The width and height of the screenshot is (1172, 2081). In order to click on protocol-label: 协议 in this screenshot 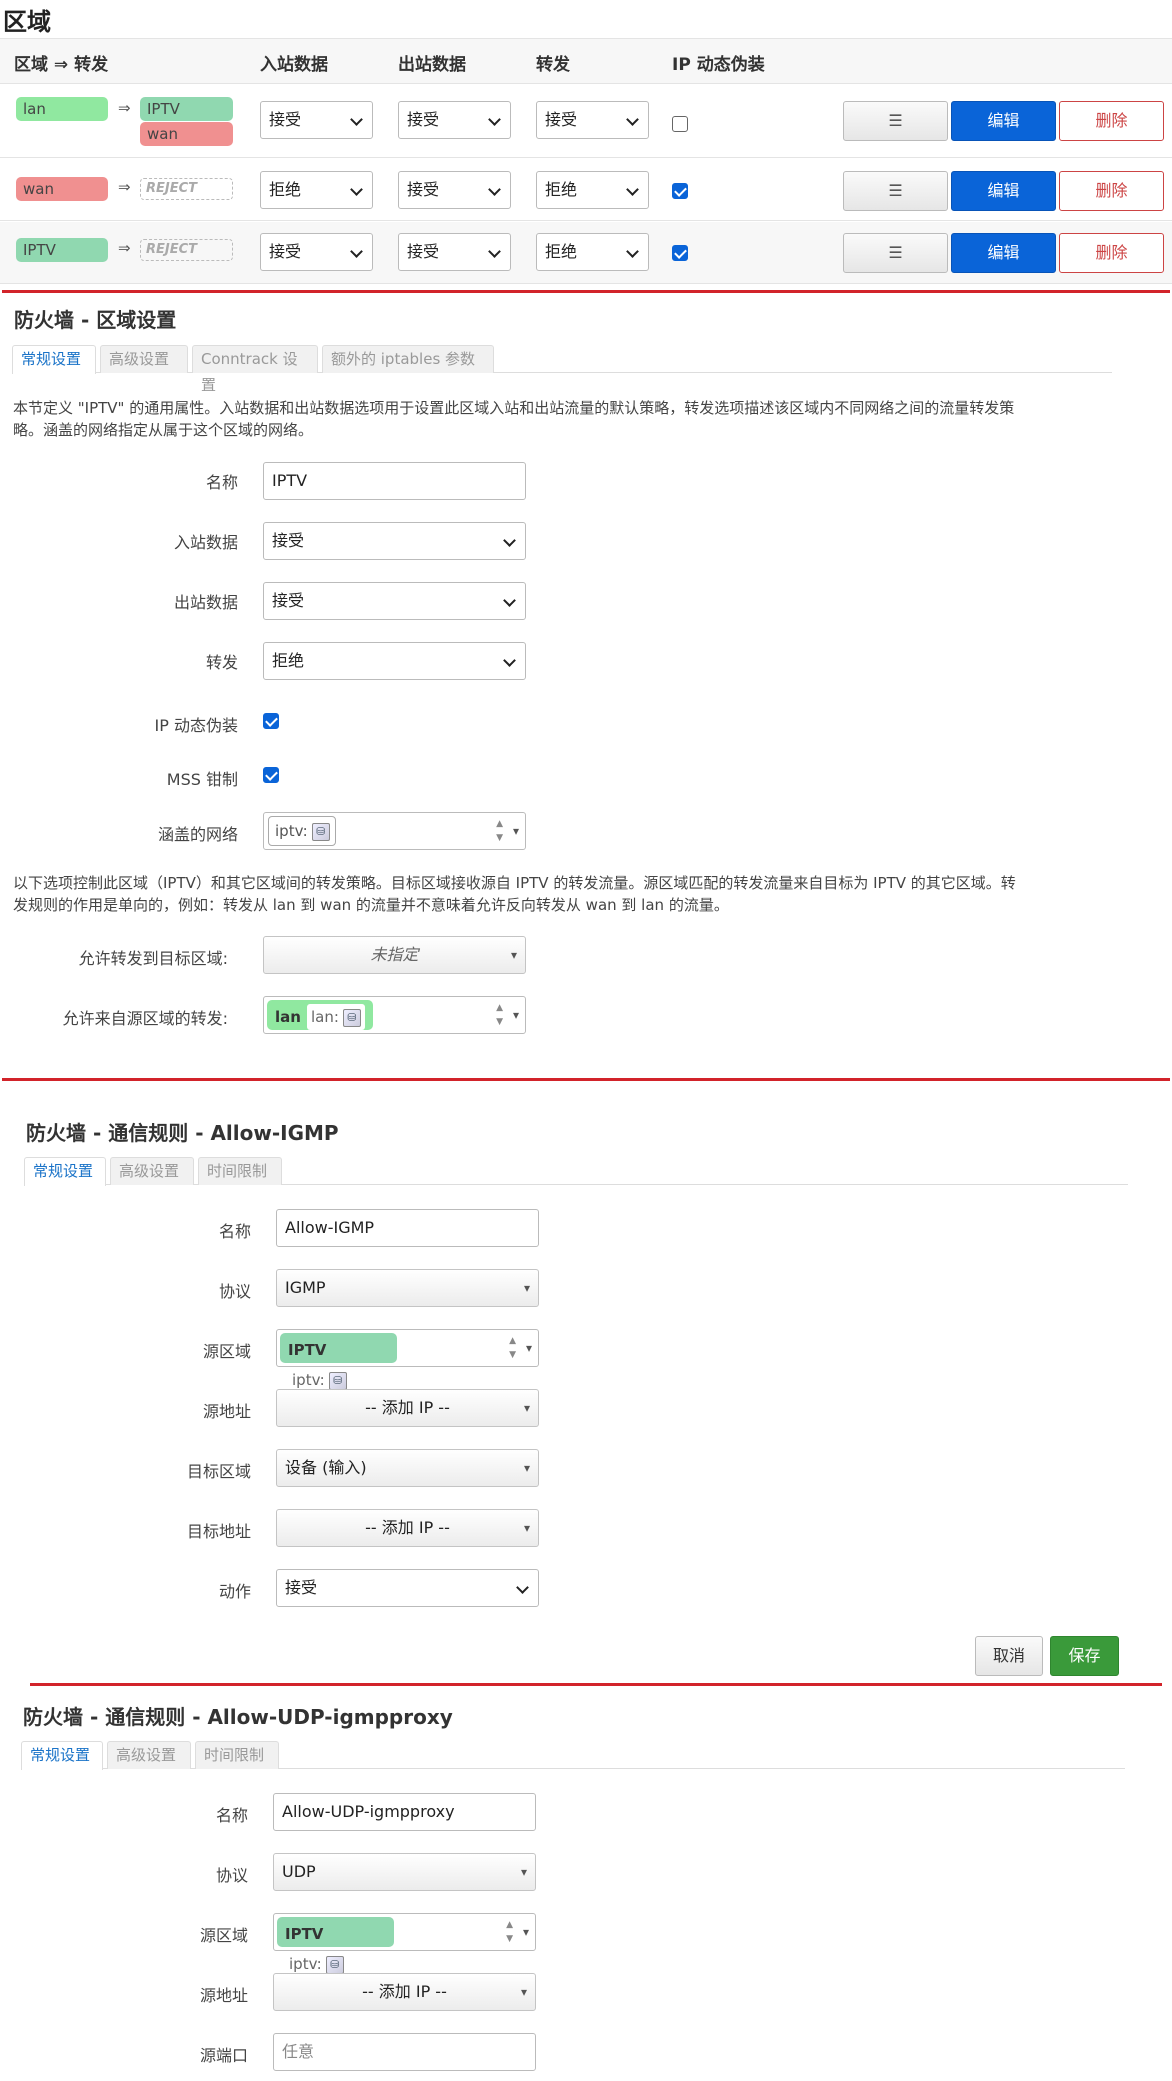, I will do `click(231, 1875)`.